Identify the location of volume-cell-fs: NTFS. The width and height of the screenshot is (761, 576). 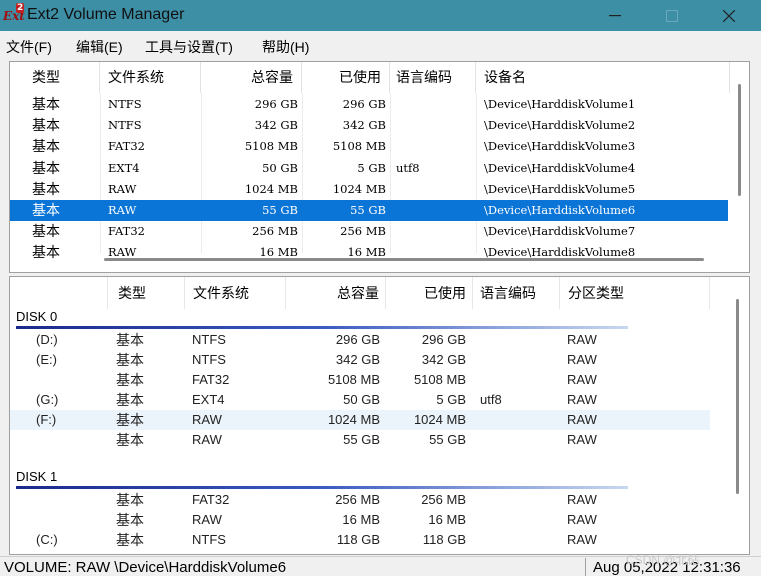
(125, 104).